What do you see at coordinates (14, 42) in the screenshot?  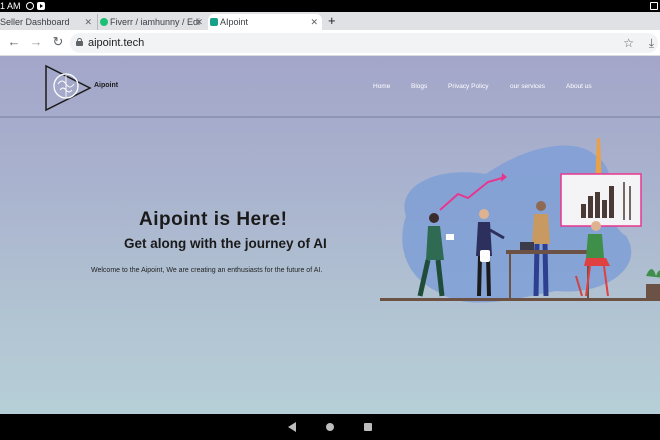 I see `back-arrow-icon: ←` at bounding box center [14, 42].